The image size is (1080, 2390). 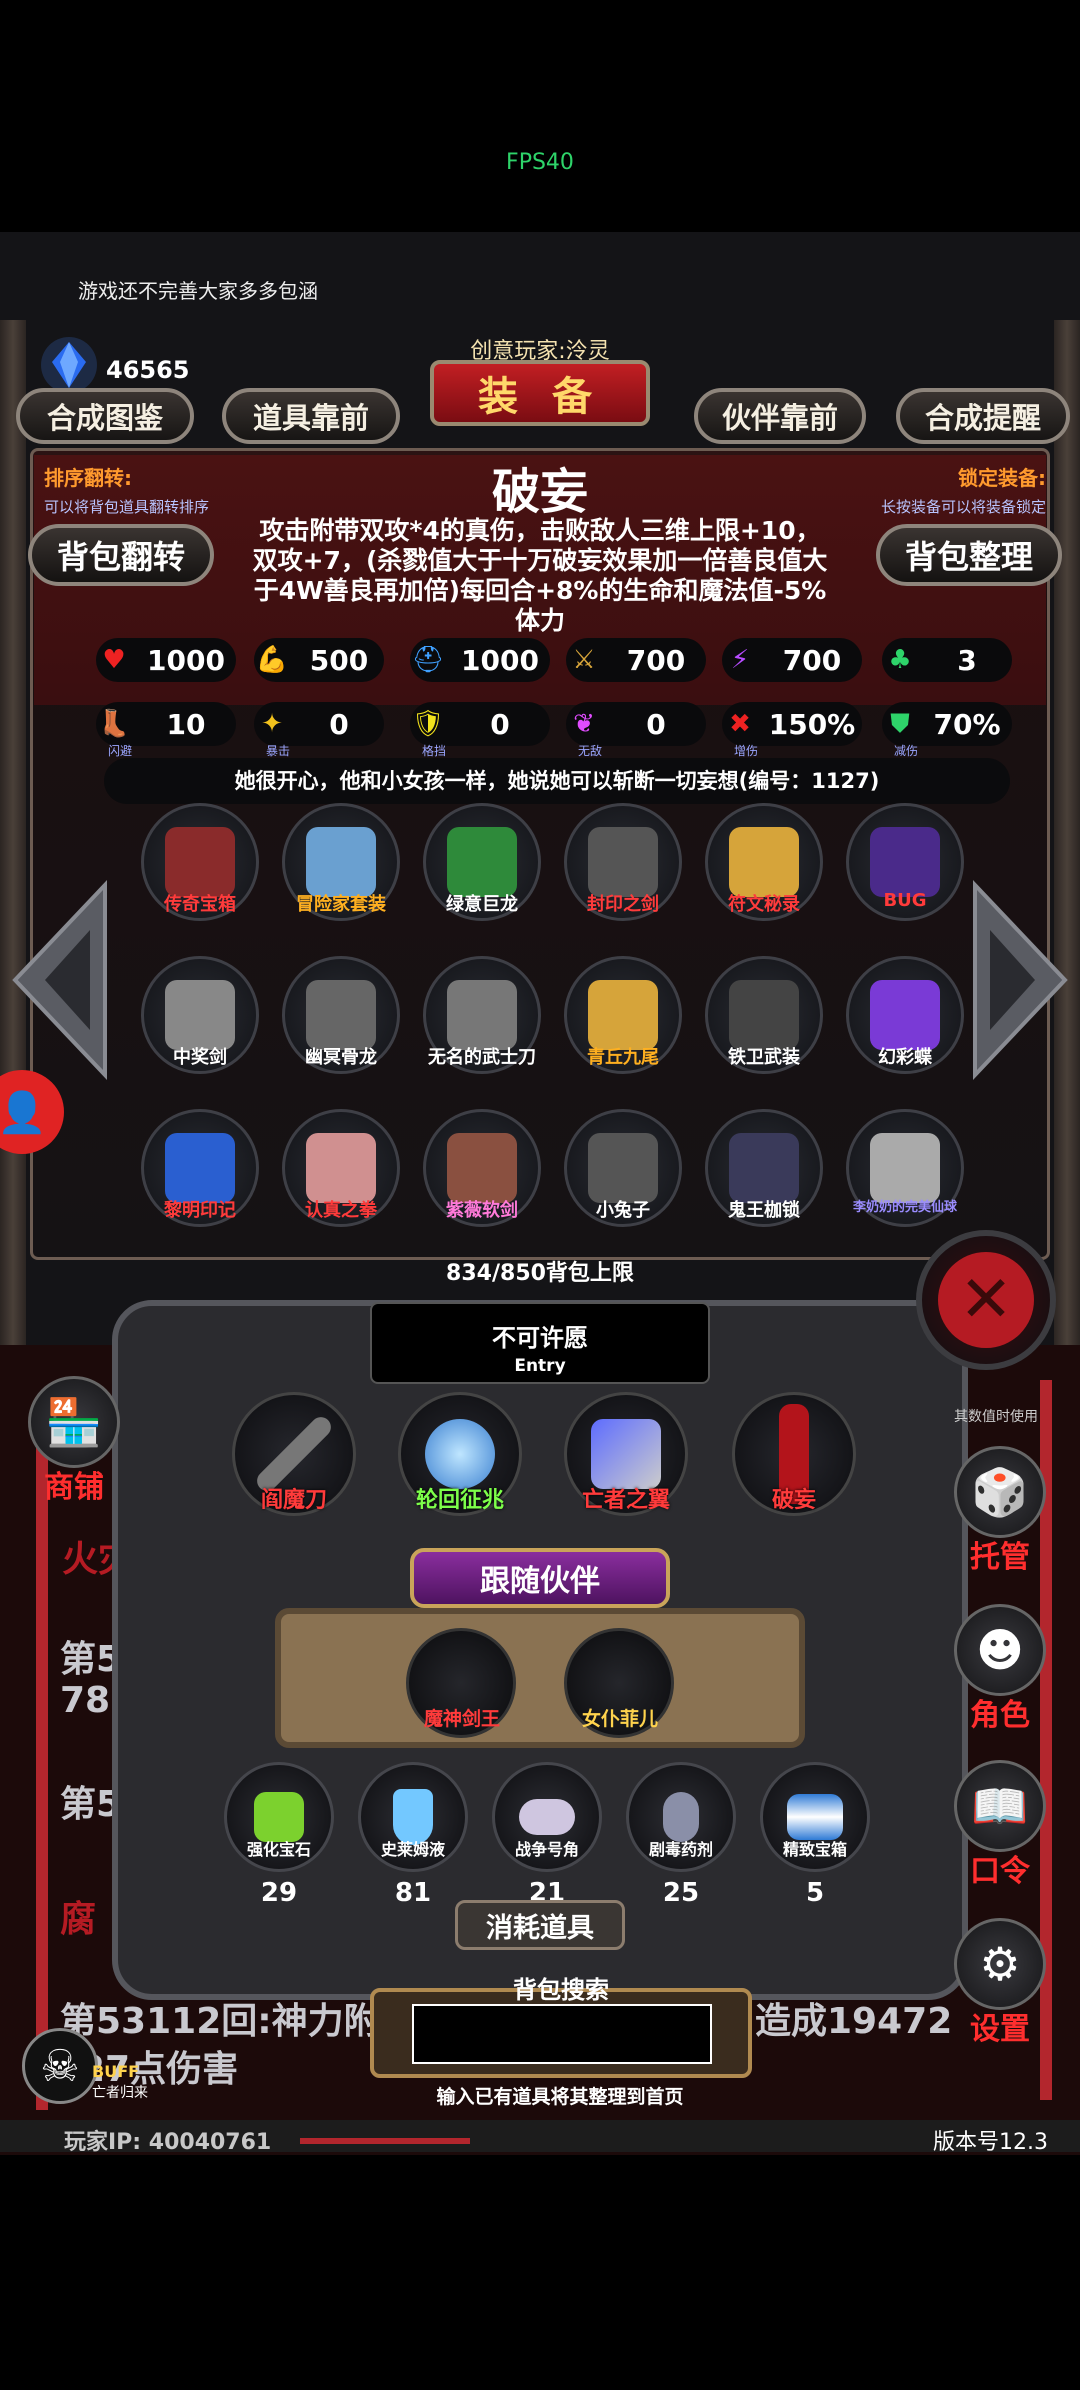 I want to click on password-button: 📖, so click(x=1000, y=1806).